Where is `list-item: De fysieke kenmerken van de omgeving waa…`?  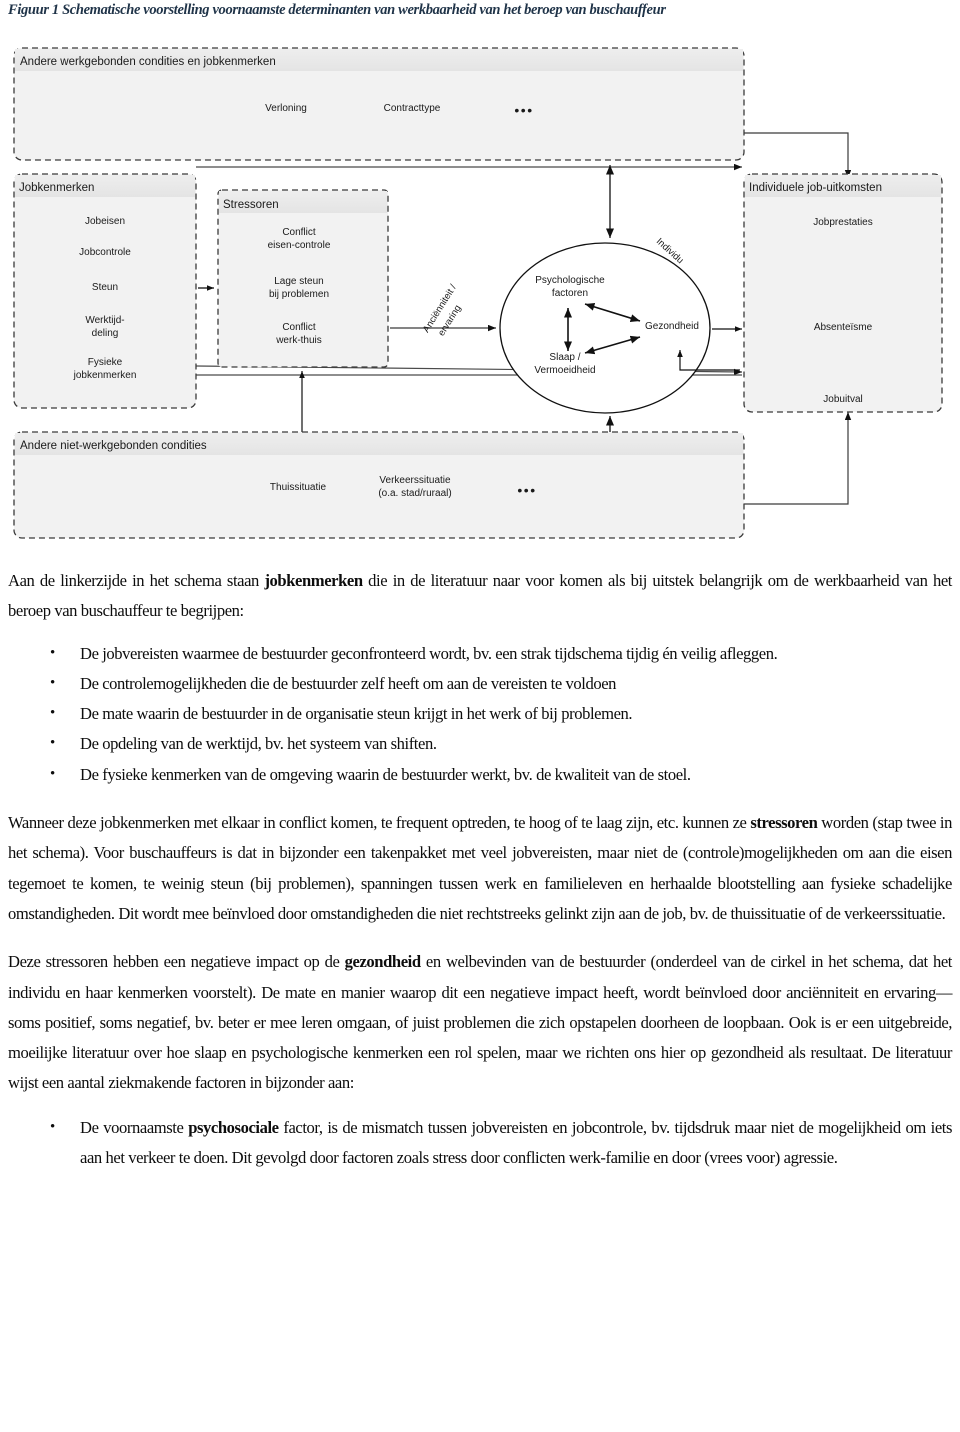 list-item: De fysieke kenmerken van de omgeving waa… is located at coordinates (480, 774).